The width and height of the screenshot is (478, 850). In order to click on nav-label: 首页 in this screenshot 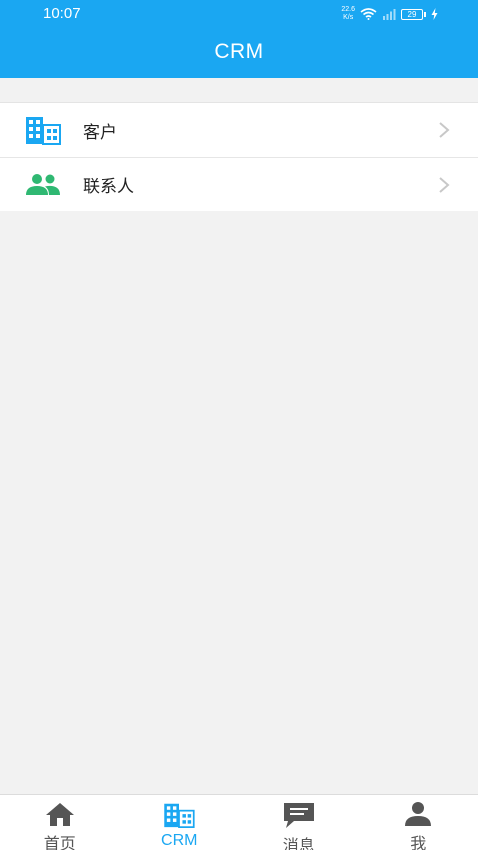, I will do `click(59, 842)`.